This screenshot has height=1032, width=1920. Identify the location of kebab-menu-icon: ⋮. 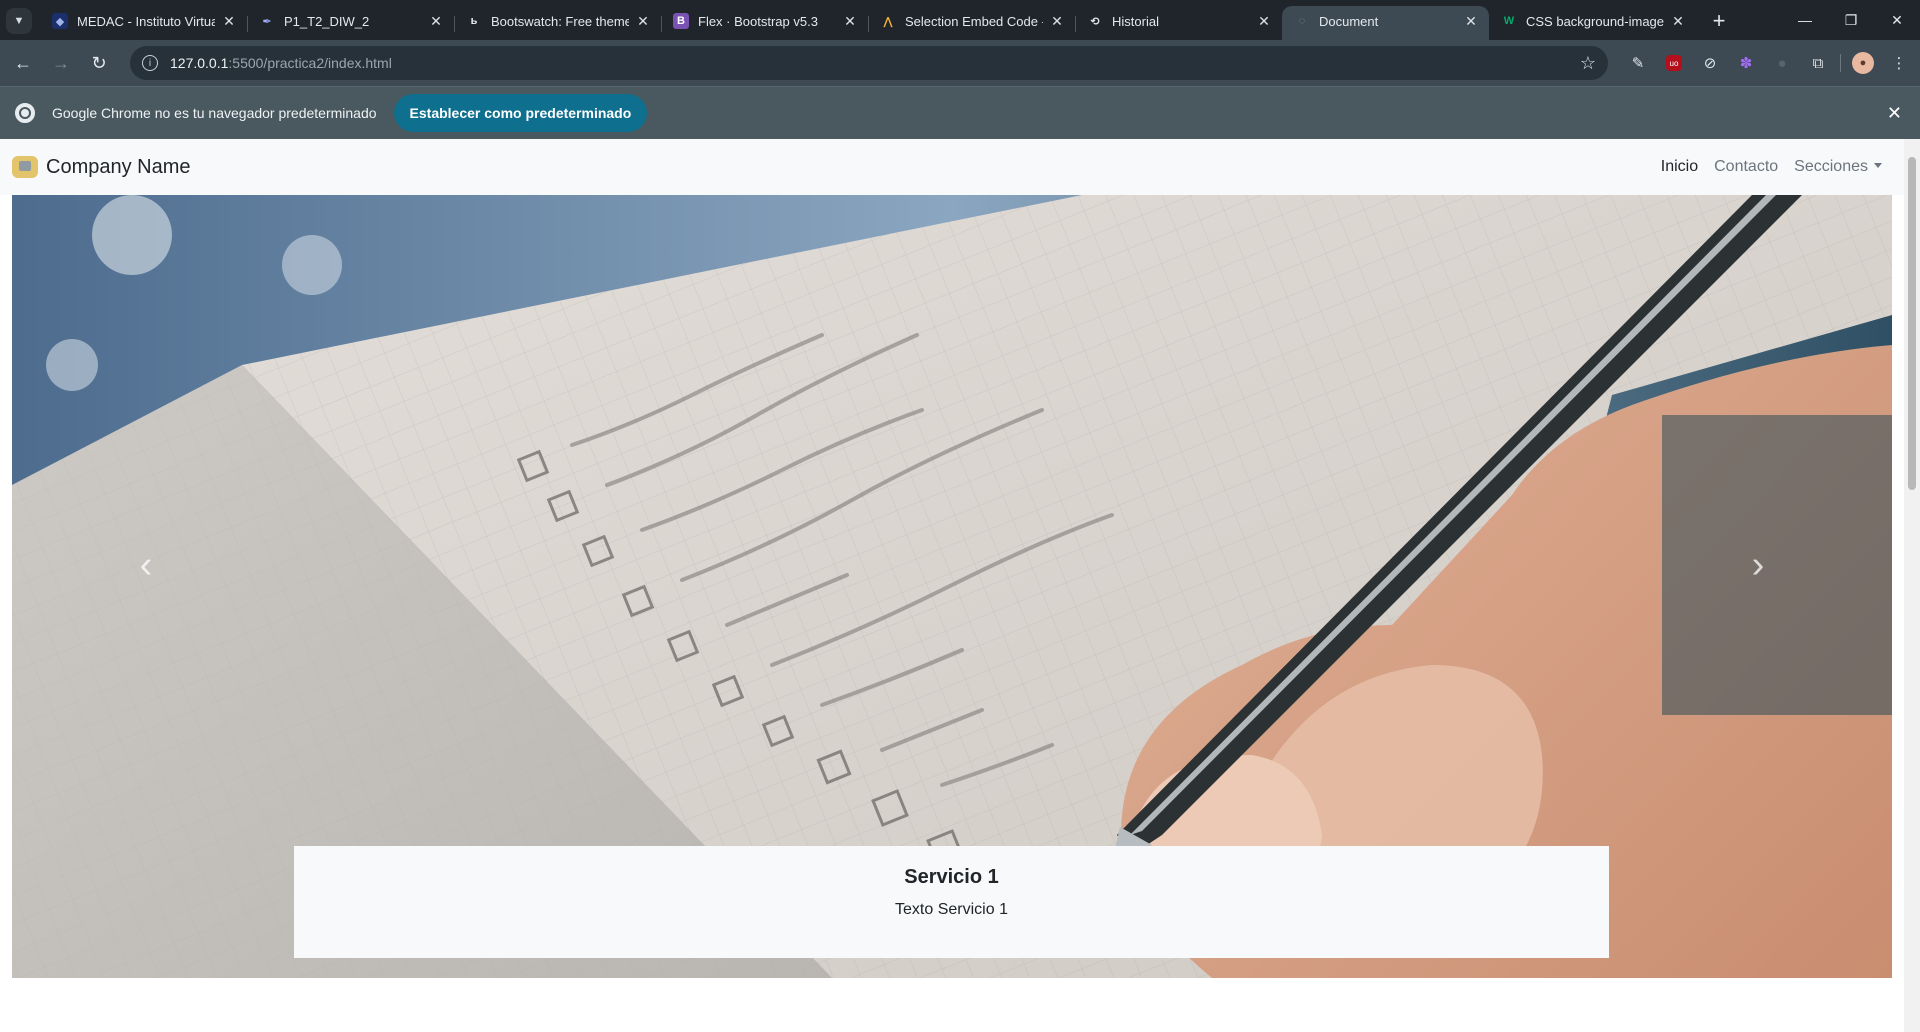
(1899, 63).